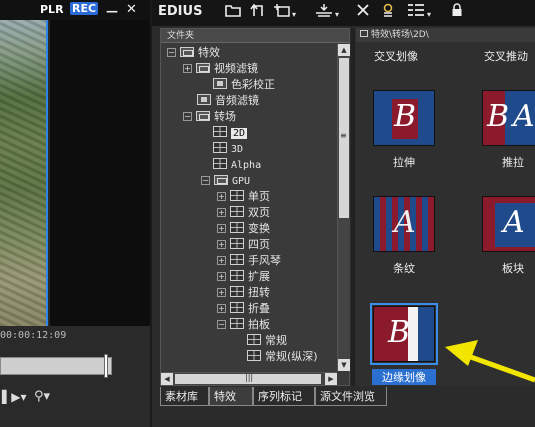 The width and height of the screenshot is (535, 427). I want to click on annotation-arrow-icon, so click(490, 361).